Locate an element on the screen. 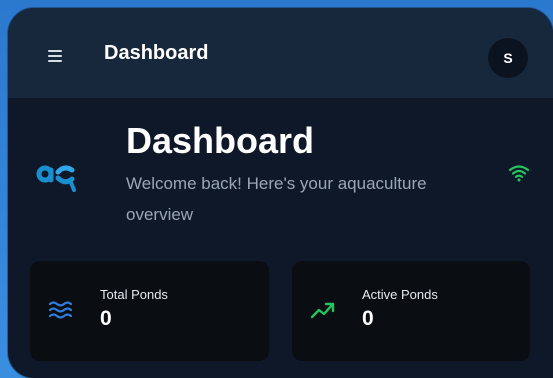 The image size is (553, 378). aq-logo-icon is located at coordinates (56, 178).